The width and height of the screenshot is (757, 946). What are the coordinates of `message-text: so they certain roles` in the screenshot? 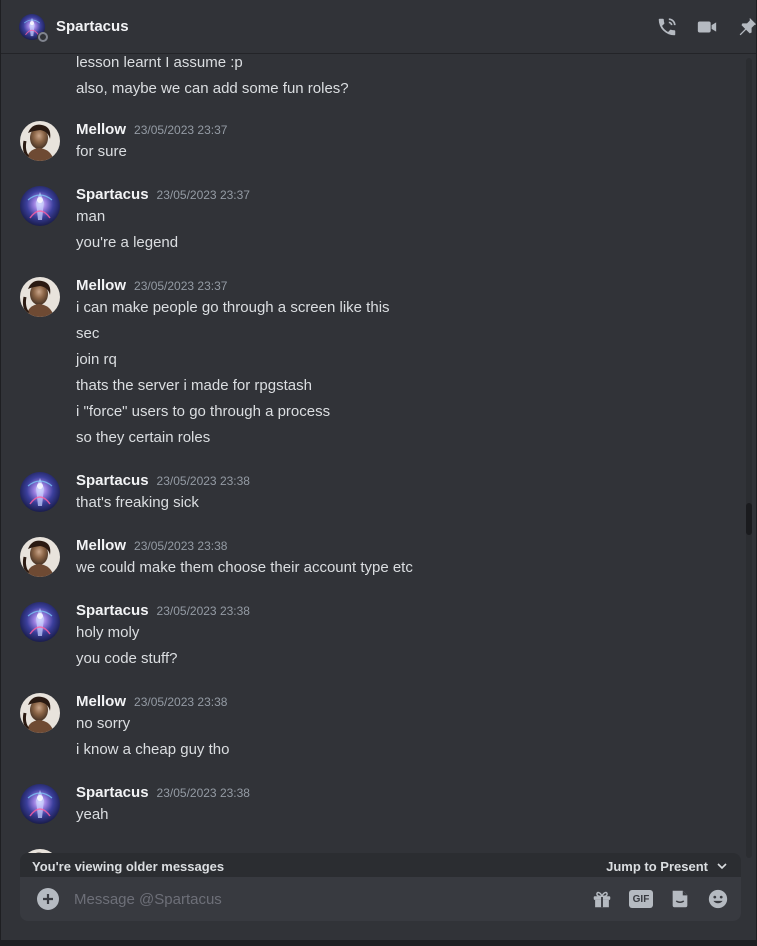 It's located at (143, 437).